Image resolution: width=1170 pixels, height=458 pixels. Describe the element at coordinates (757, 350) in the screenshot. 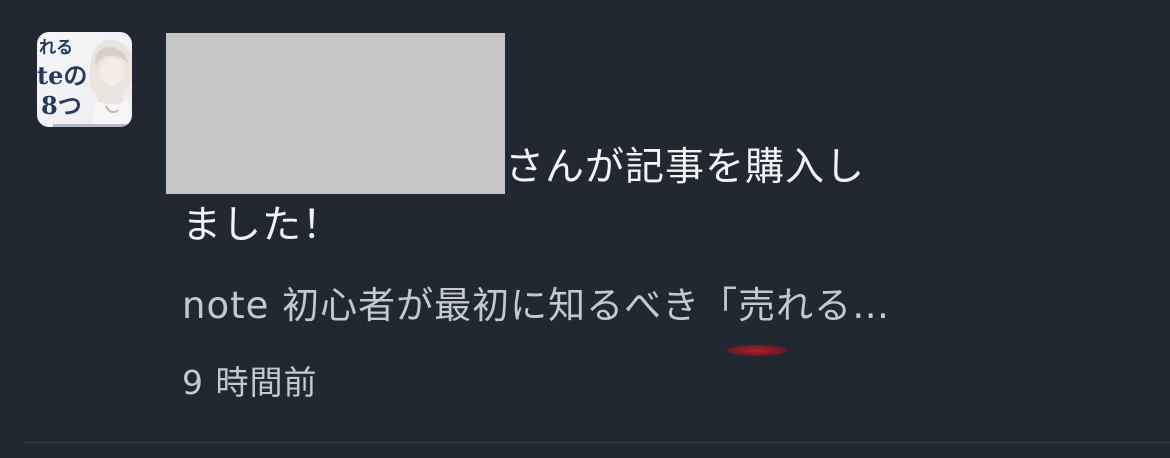

I see `red-underline-mark` at that location.